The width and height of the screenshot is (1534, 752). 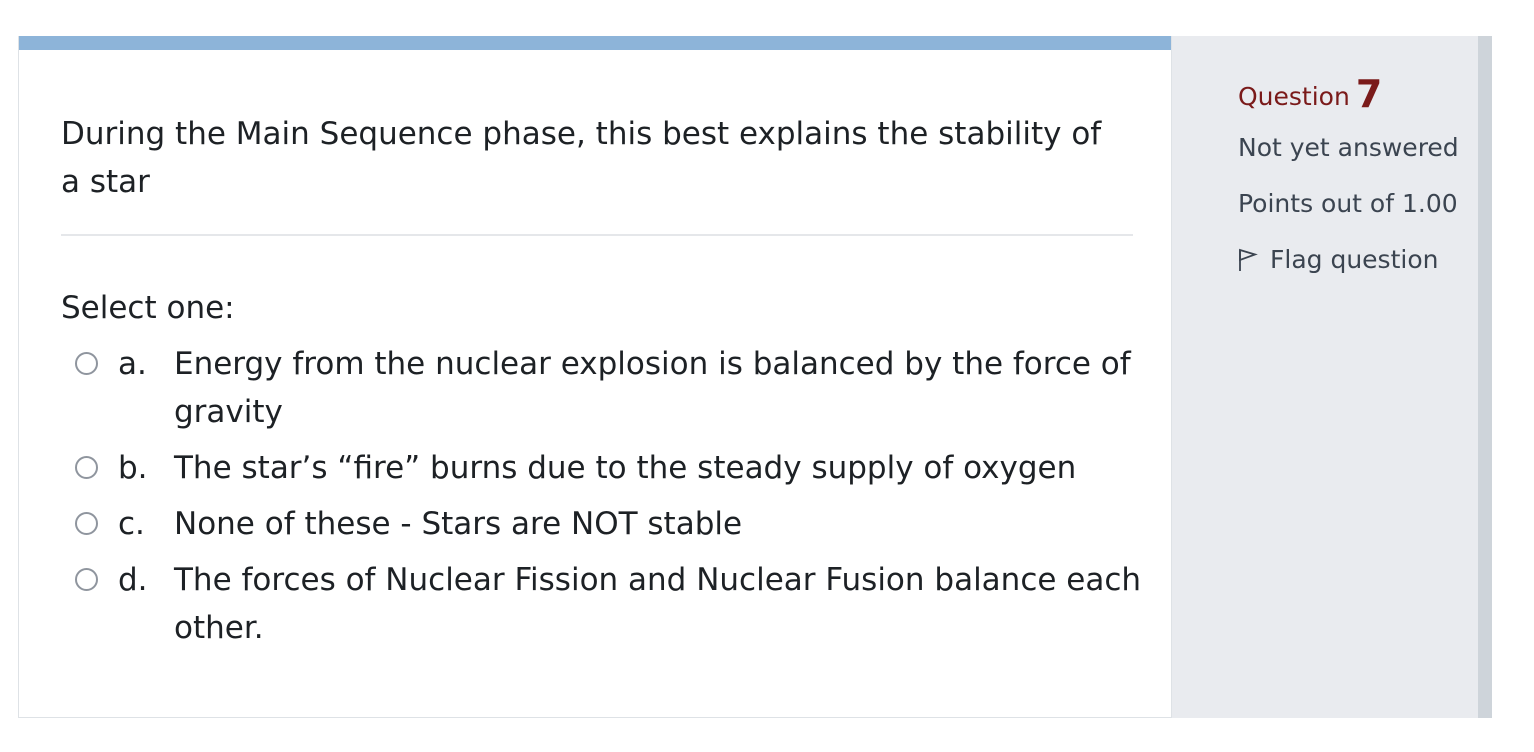 I want to click on answer-letter: c., so click(x=131, y=524).